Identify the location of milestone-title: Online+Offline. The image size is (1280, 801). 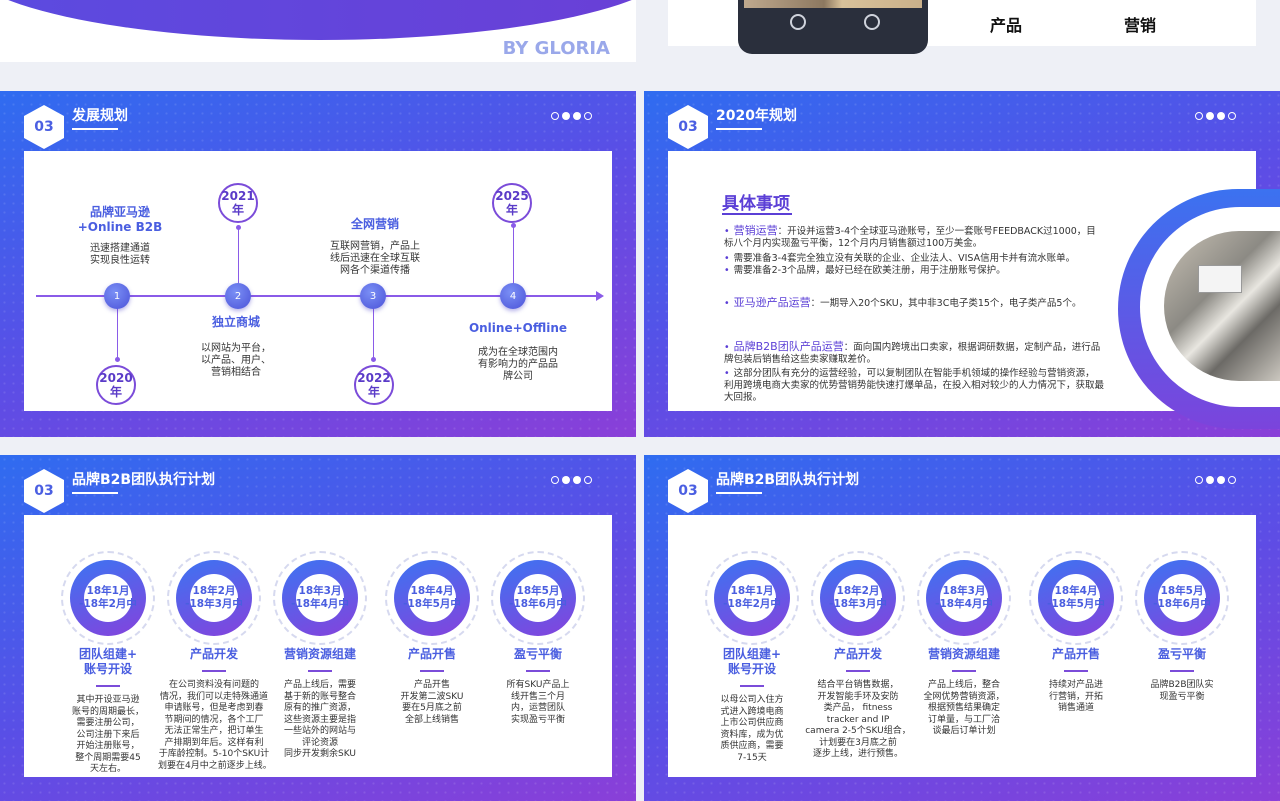
(518, 328).